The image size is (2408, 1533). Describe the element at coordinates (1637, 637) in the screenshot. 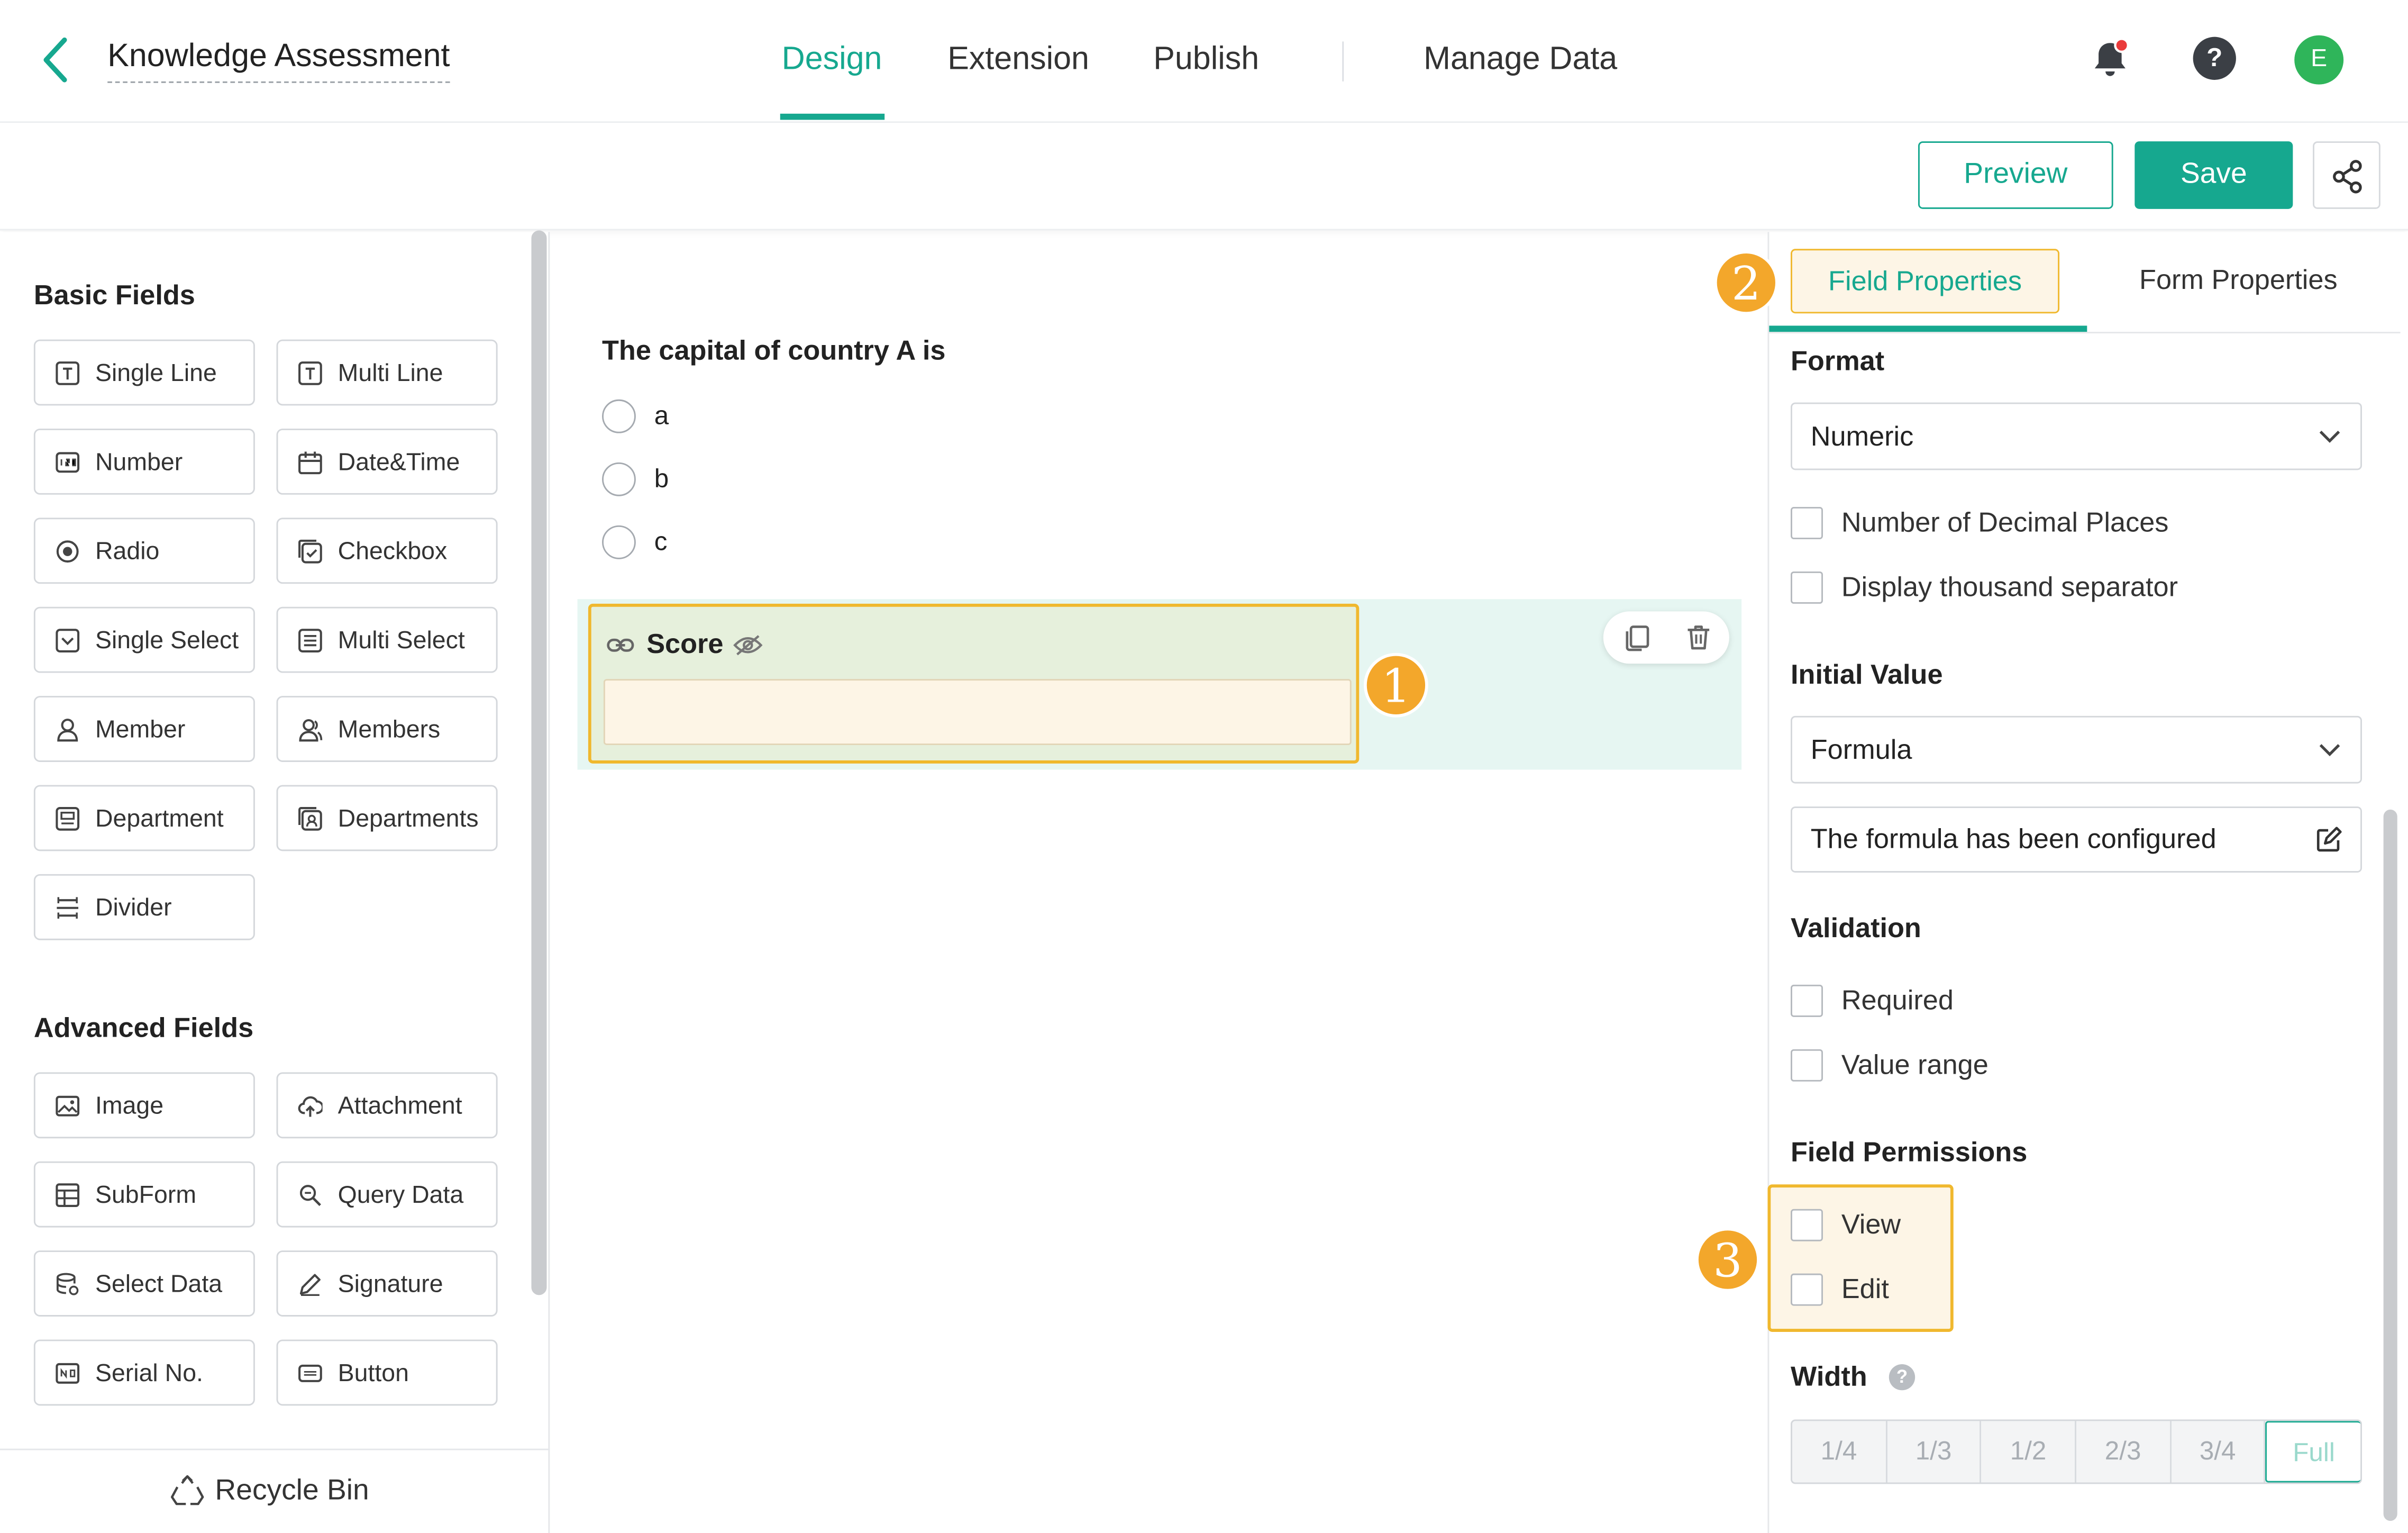

I see `copy-icon` at that location.